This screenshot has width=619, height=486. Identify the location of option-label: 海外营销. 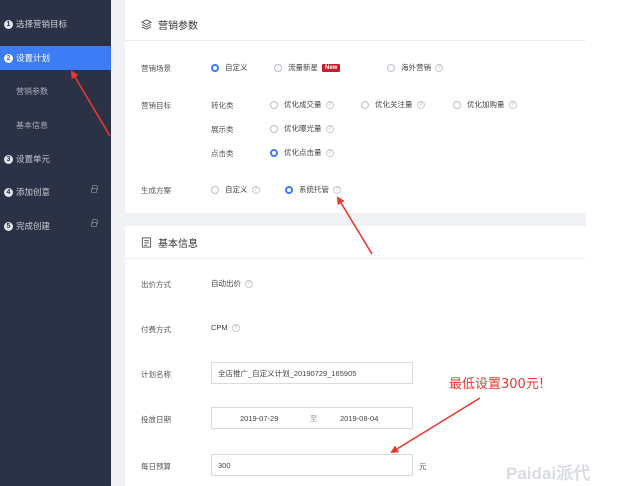
(416, 67).